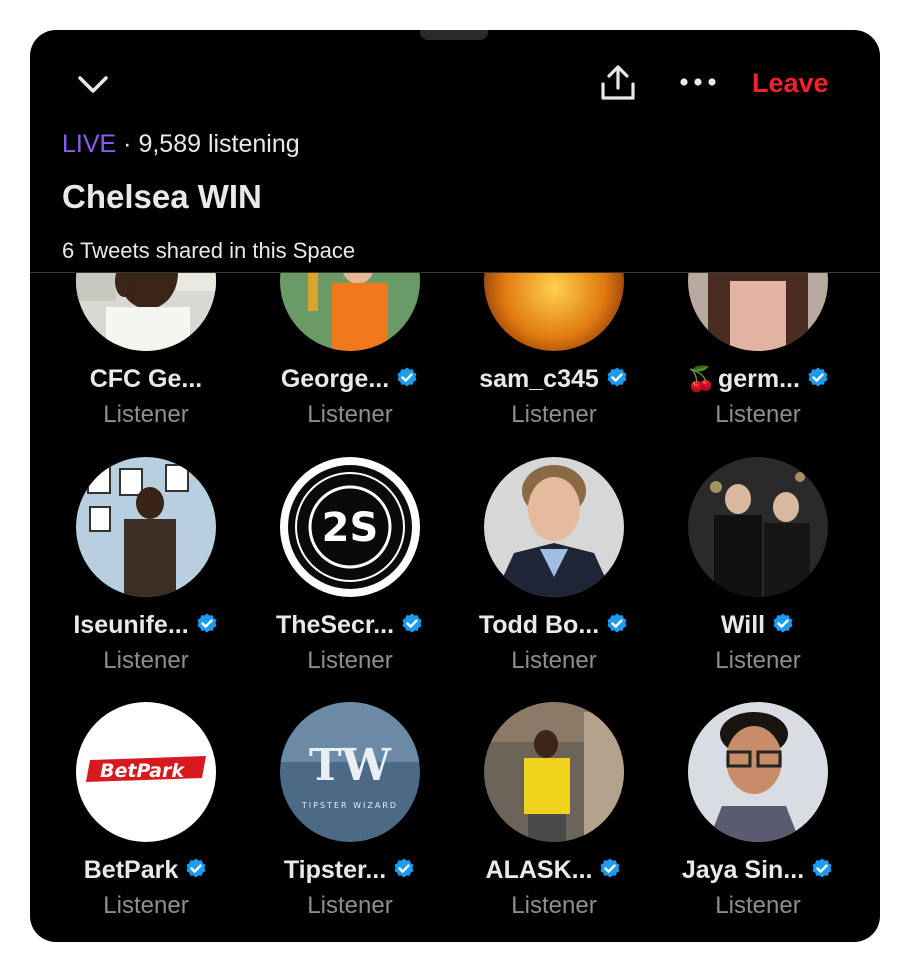  What do you see at coordinates (146, 527) in the screenshot?
I see `avatar-iseunife` at bounding box center [146, 527].